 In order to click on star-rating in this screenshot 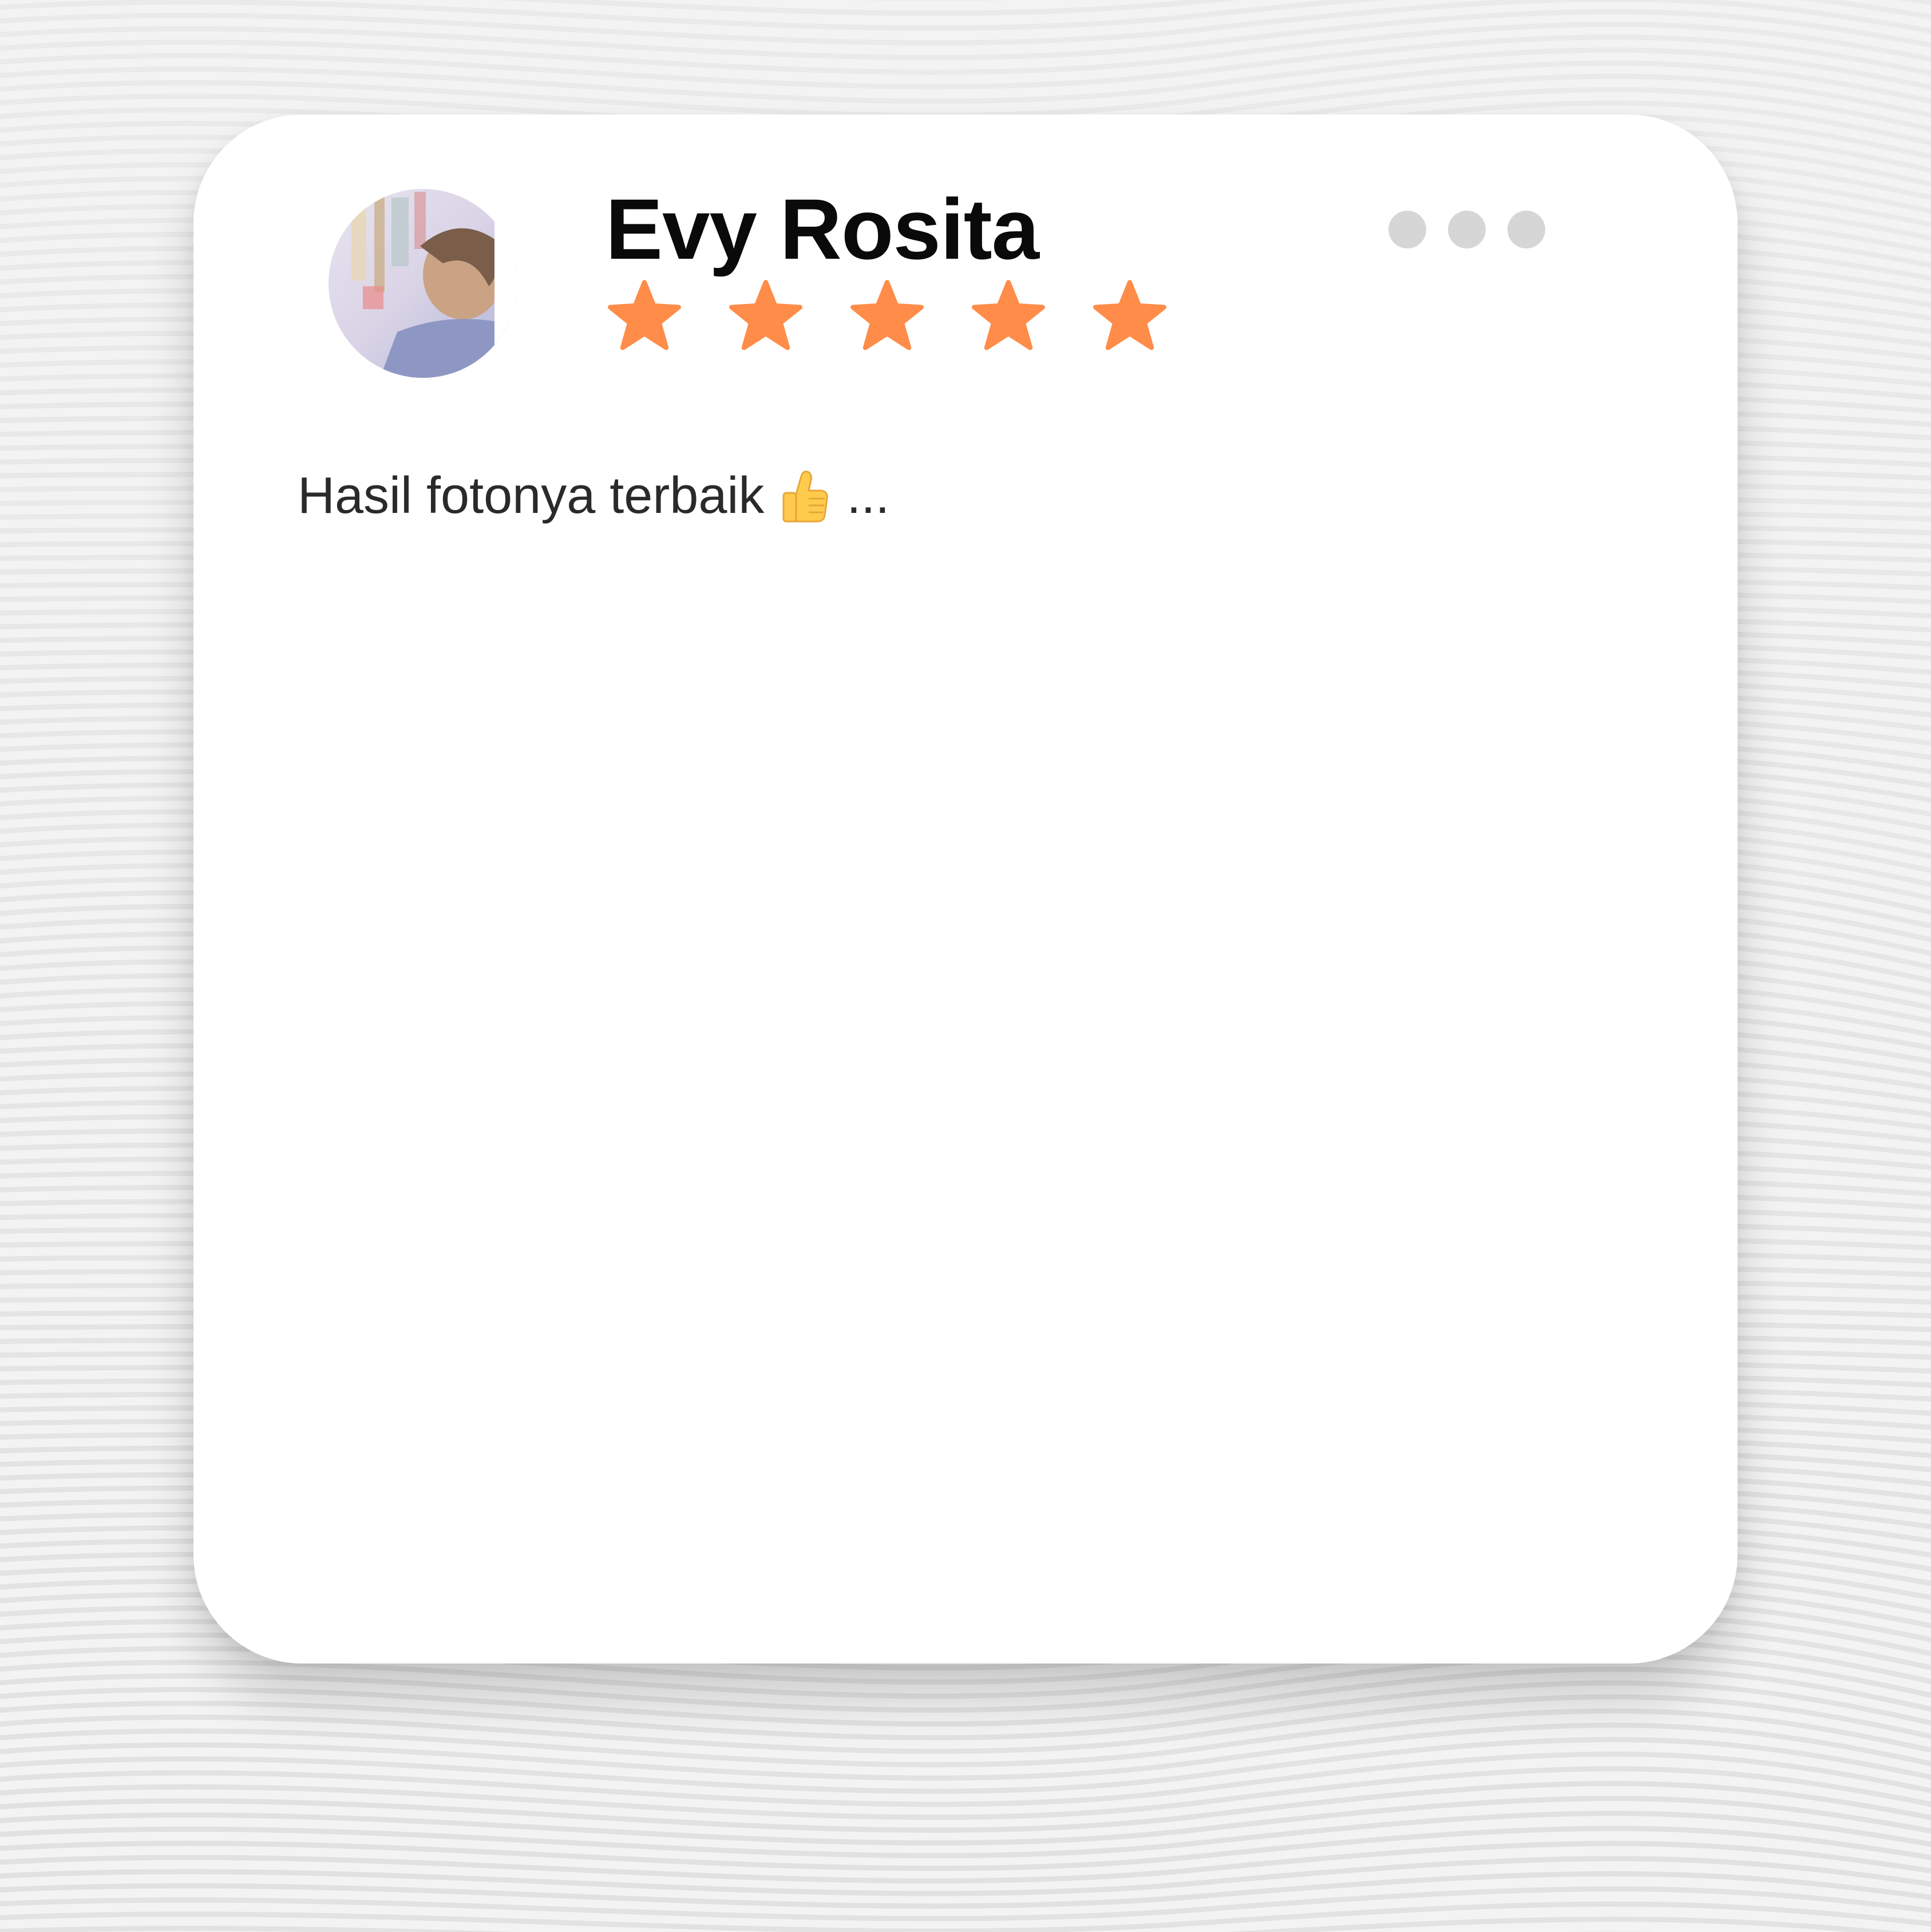, I will do `click(887, 318)`.